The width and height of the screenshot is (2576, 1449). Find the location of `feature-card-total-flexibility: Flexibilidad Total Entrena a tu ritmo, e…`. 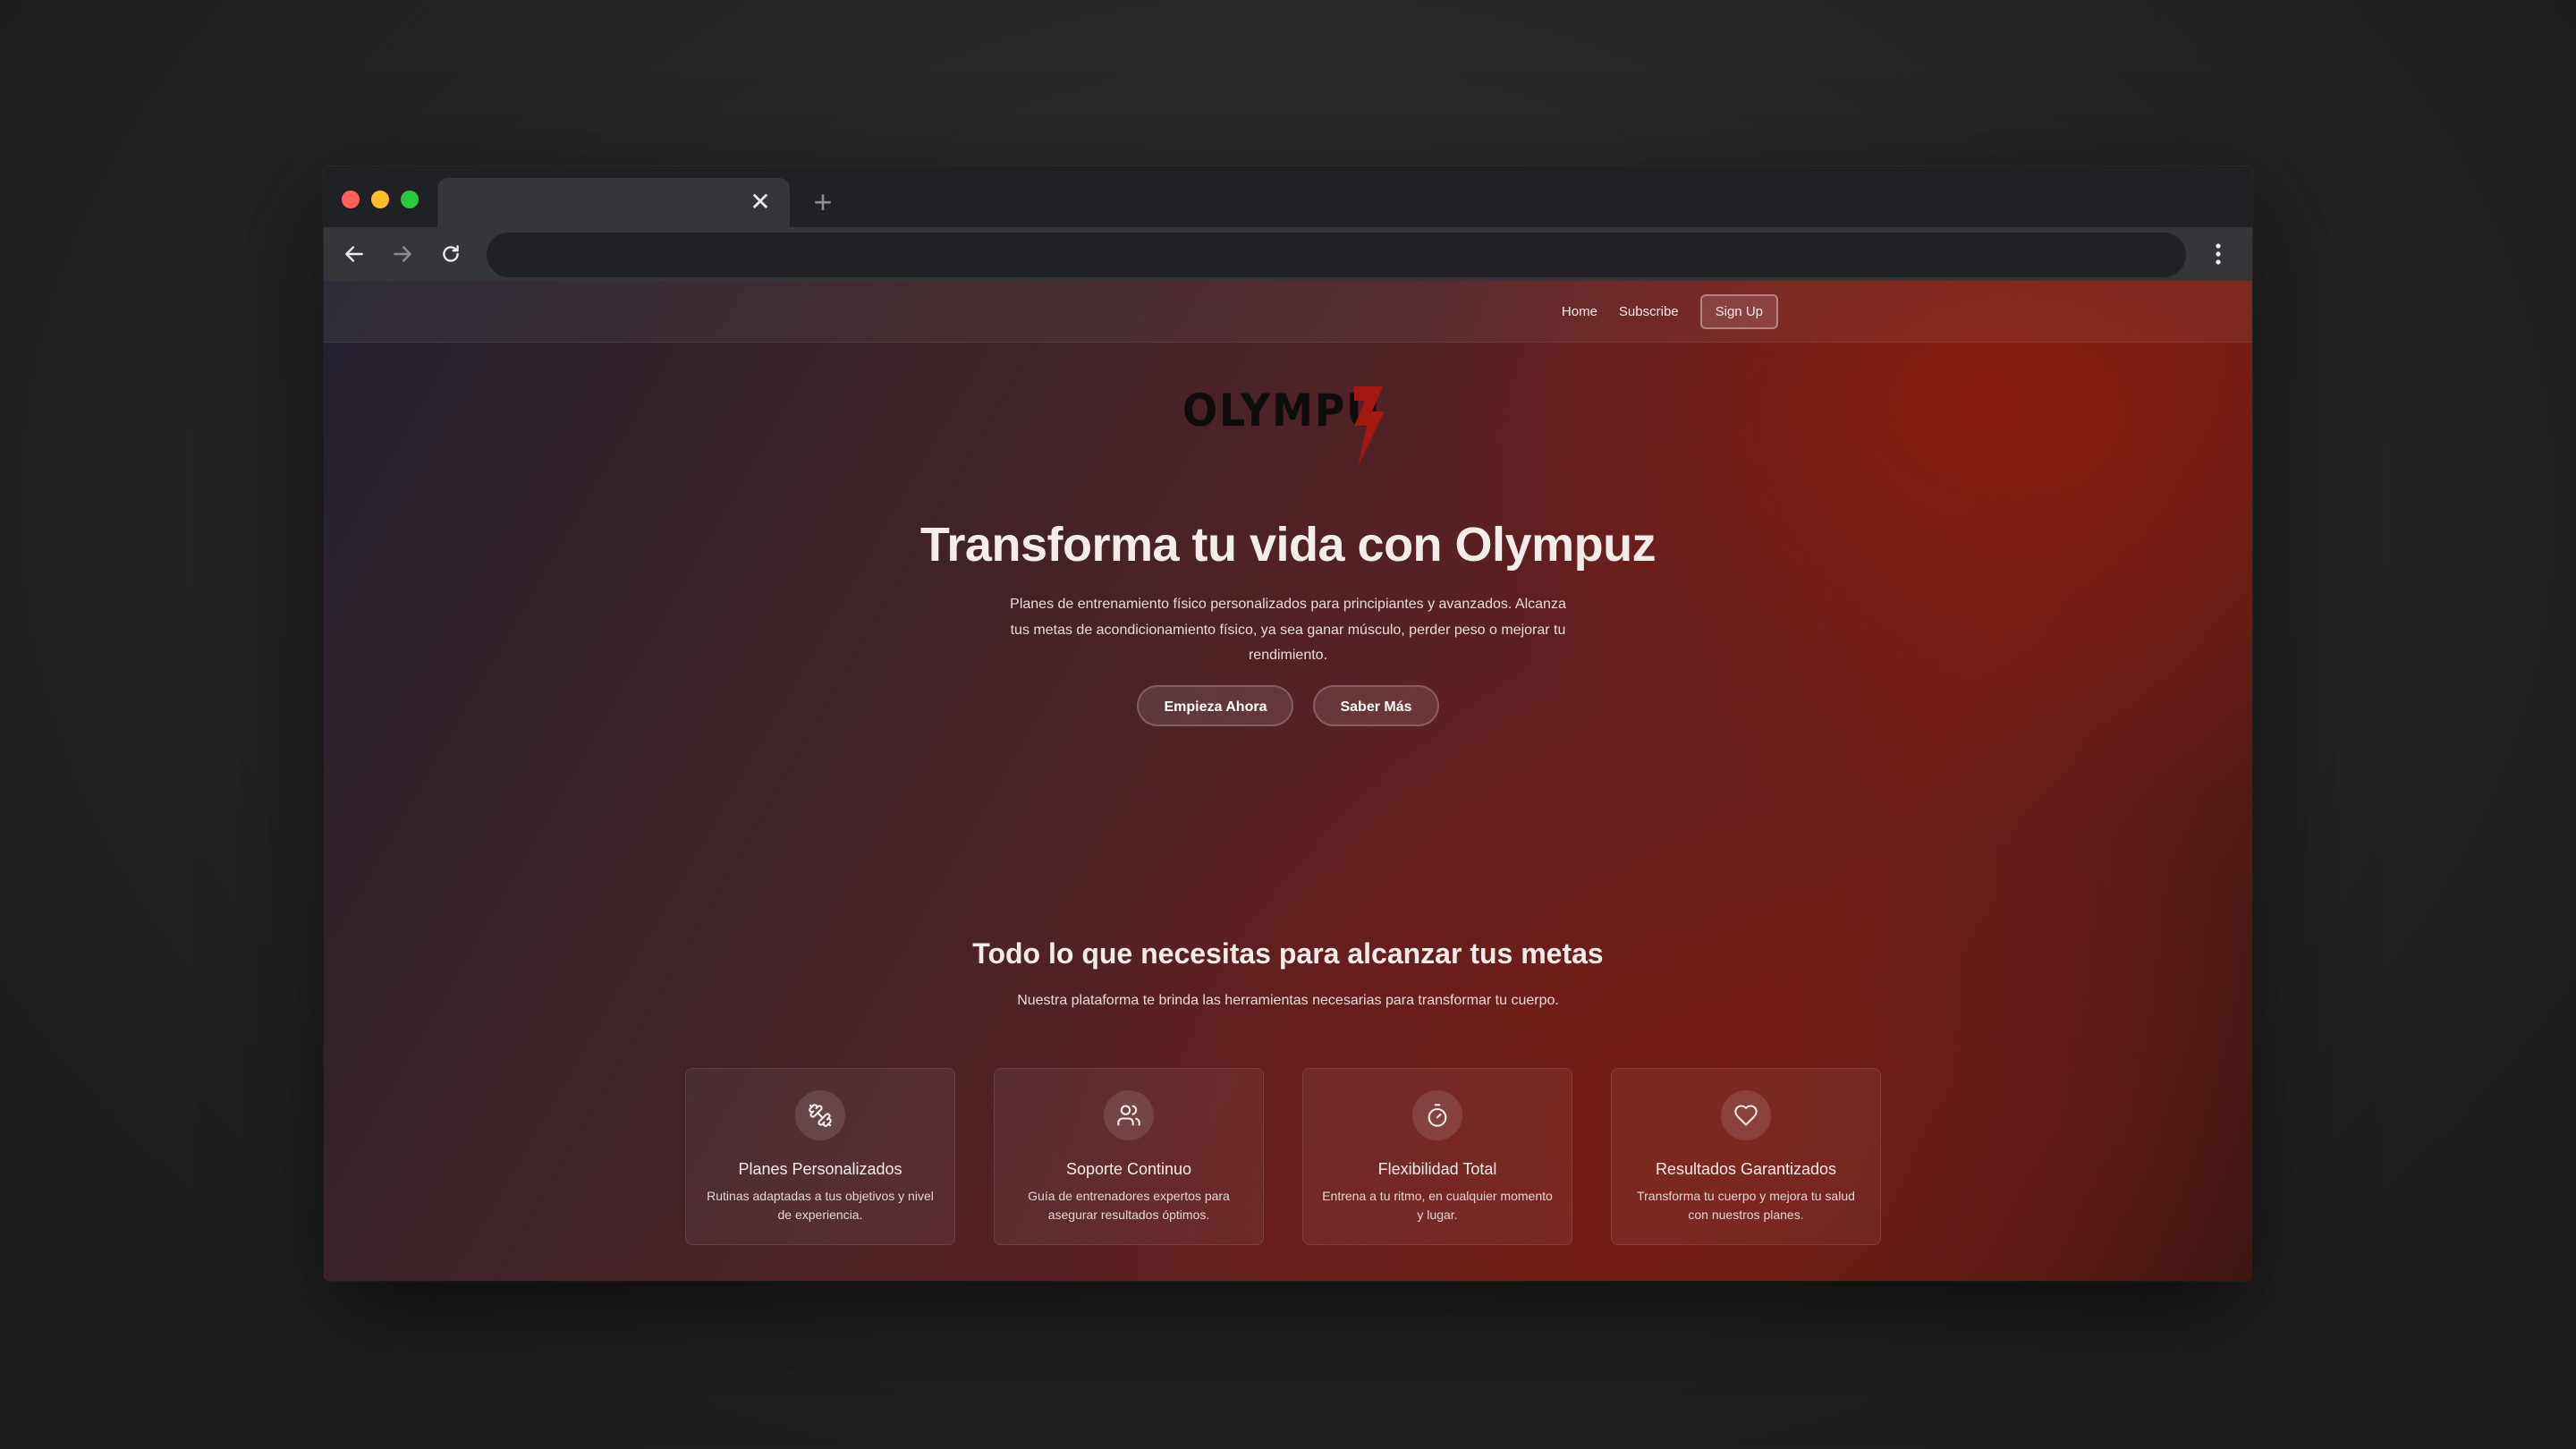

feature-card-total-flexibility: Flexibilidad Total Entrena a tu ritmo, e… is located at coordinates (1437, 1156).